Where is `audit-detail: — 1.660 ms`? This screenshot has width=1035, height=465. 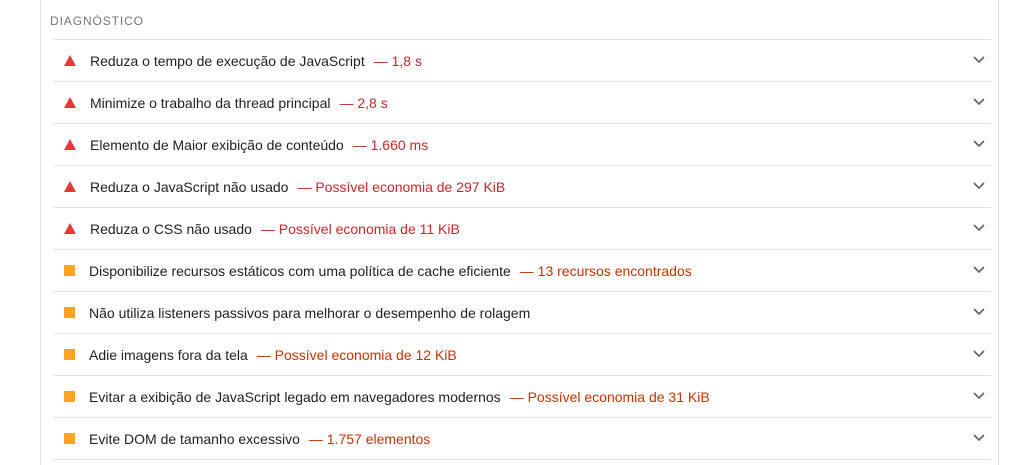
audit-detail: — 1.660 ms is located at coordinates (390, 144).